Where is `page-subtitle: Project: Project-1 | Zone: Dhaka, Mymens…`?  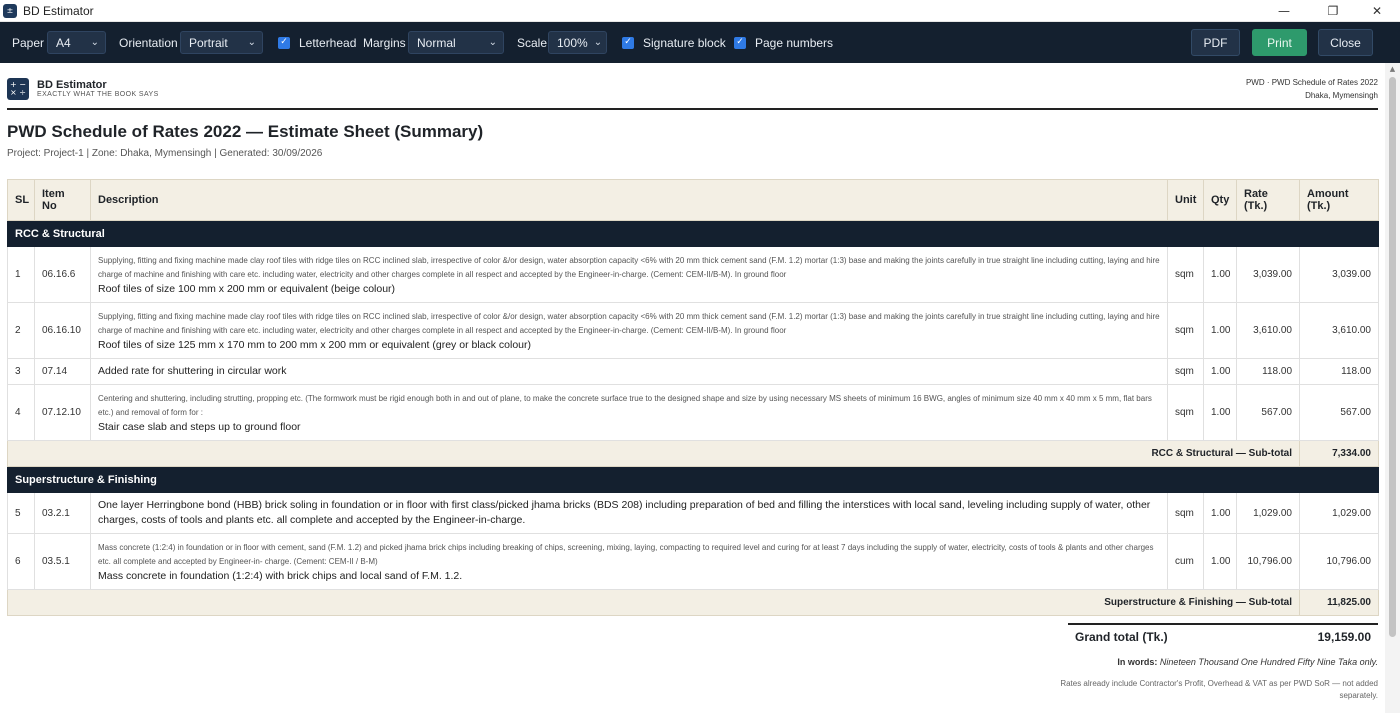
page-subtitle: Project: Project-1 | Zone: Dhaka, Mymens… is located at coordinates (165, 153).